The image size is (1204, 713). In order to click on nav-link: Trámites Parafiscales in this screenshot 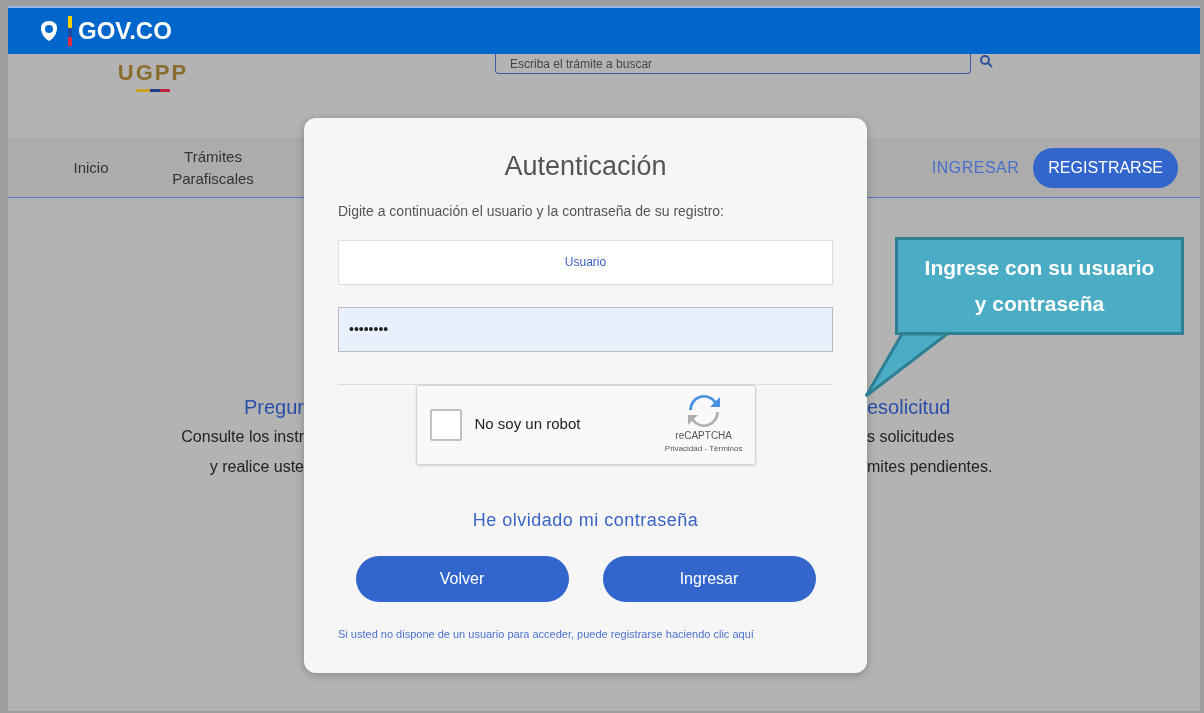, I will do `click(213, 167)`.